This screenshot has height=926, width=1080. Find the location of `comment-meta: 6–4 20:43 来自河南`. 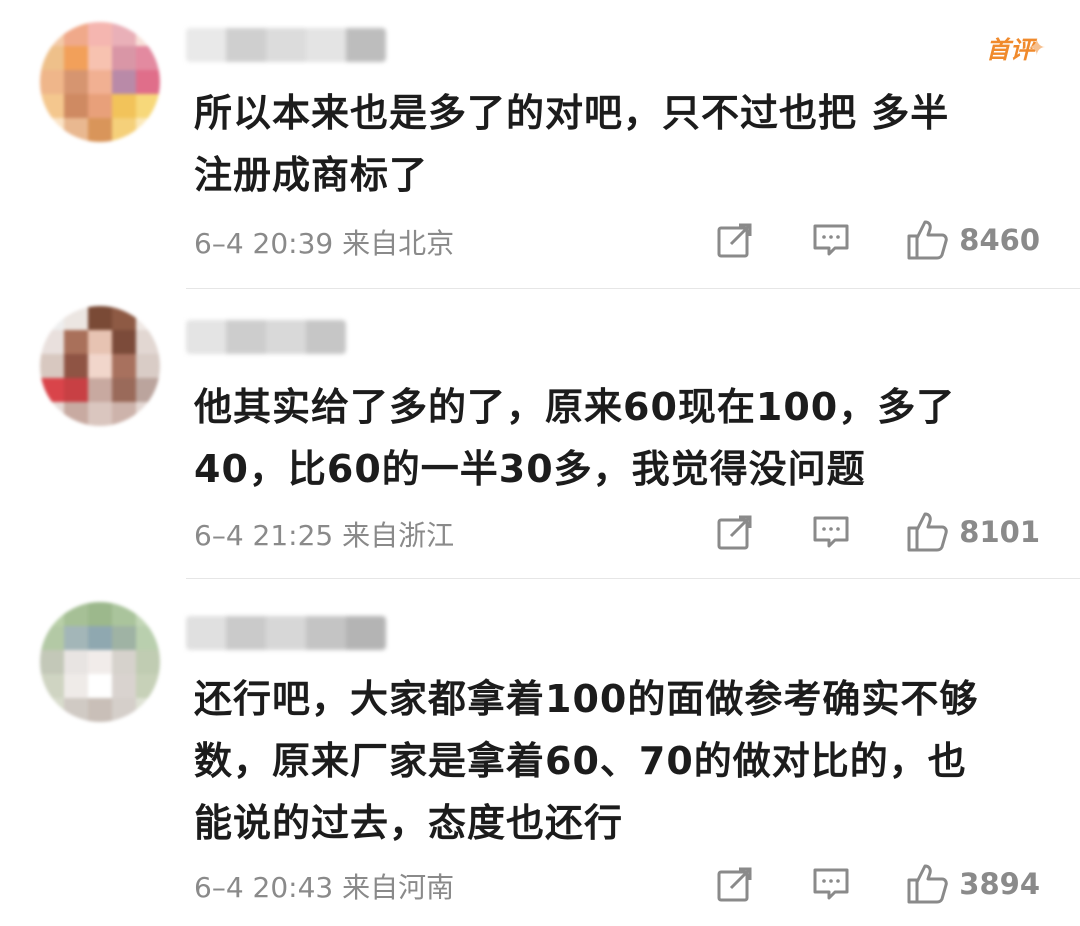

comment-meta: 6–4 20:43 来自河南 is located at coordinates (324, 886).